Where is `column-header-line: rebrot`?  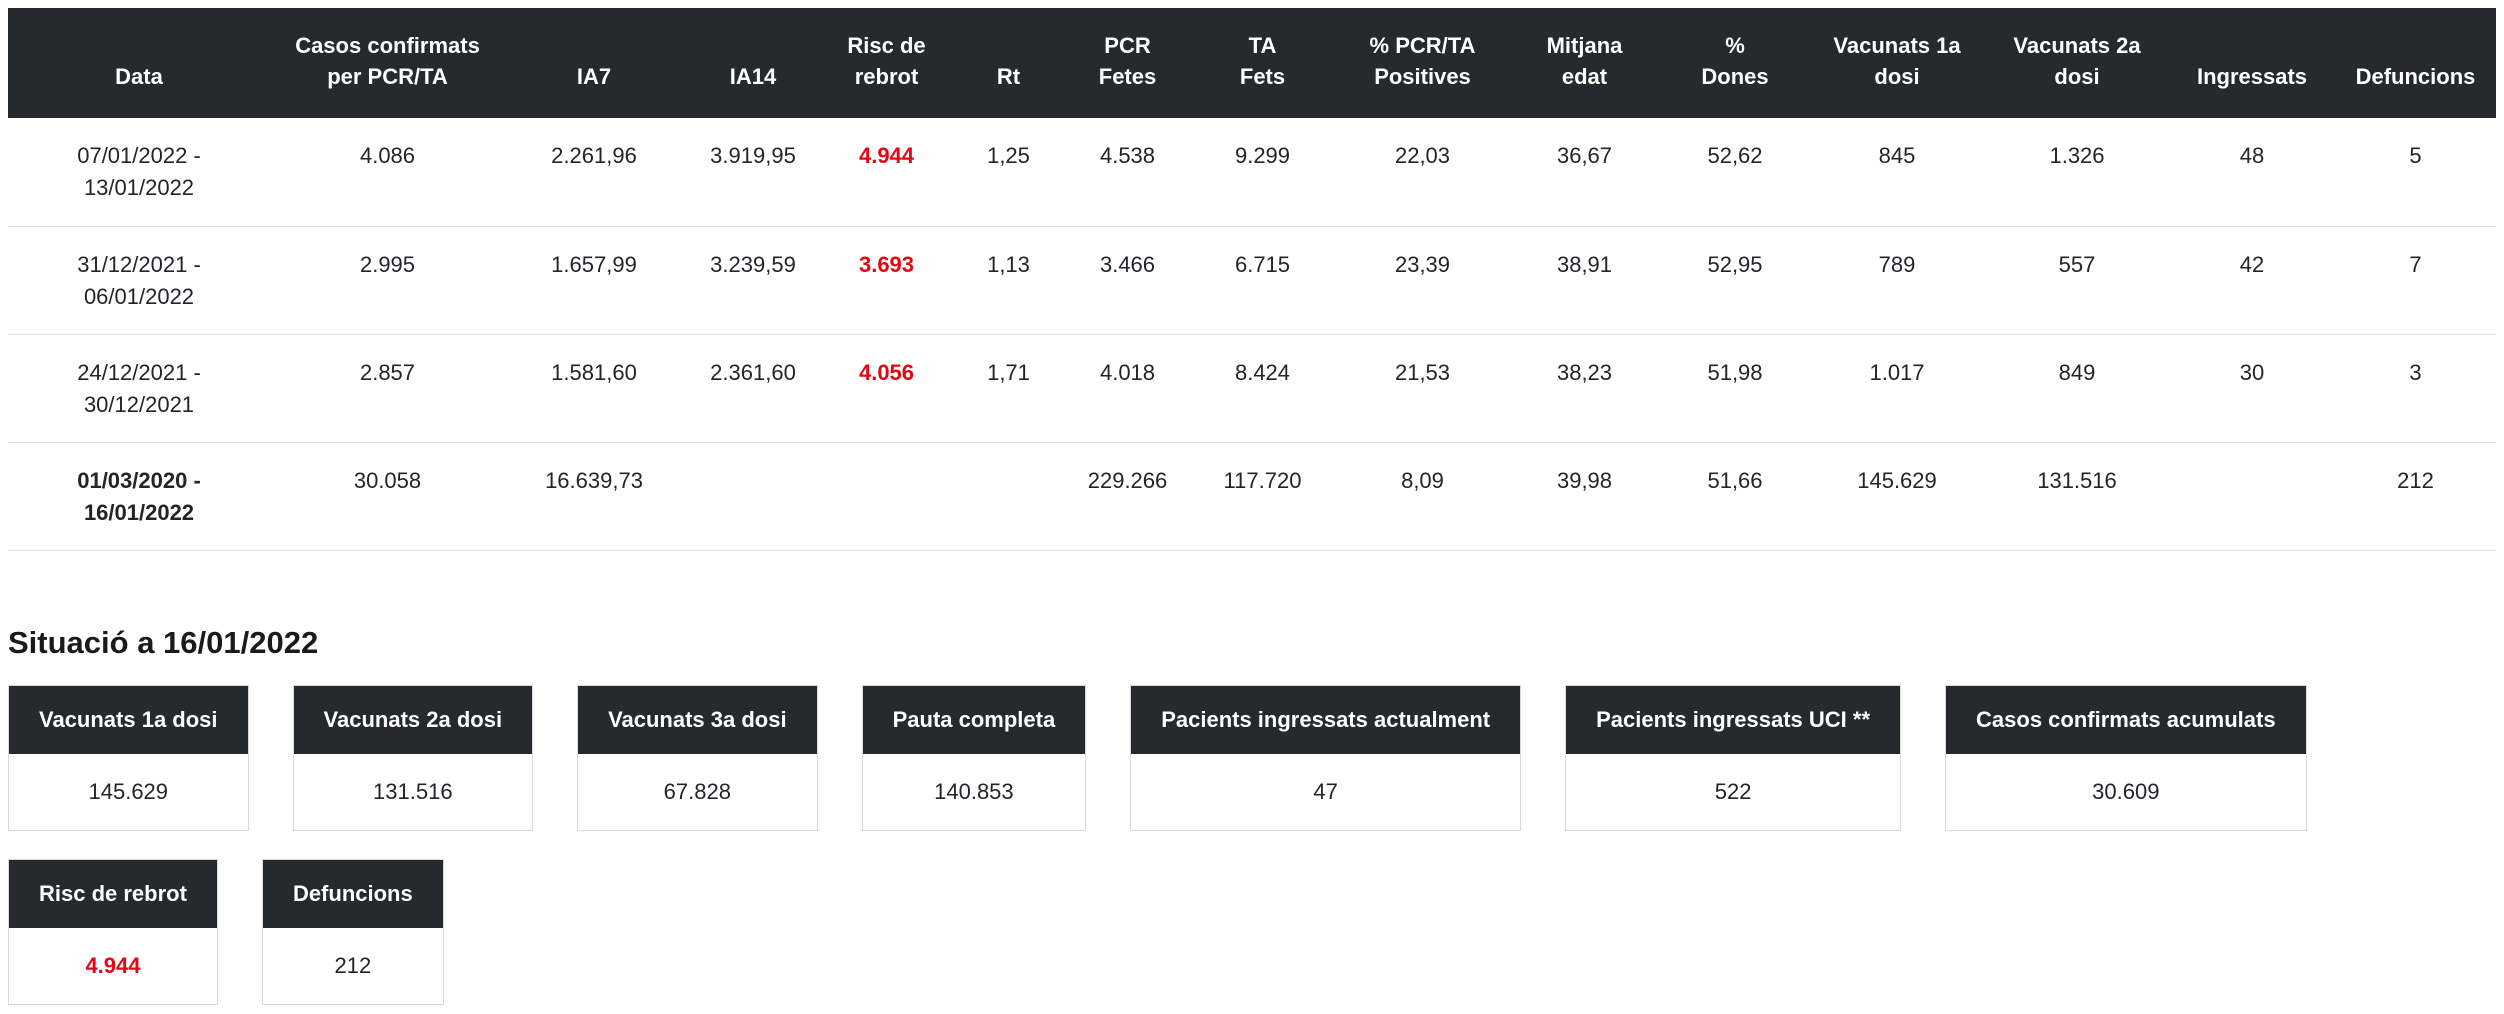 column-header-line: rebrot is located at coordinates (886, 76).